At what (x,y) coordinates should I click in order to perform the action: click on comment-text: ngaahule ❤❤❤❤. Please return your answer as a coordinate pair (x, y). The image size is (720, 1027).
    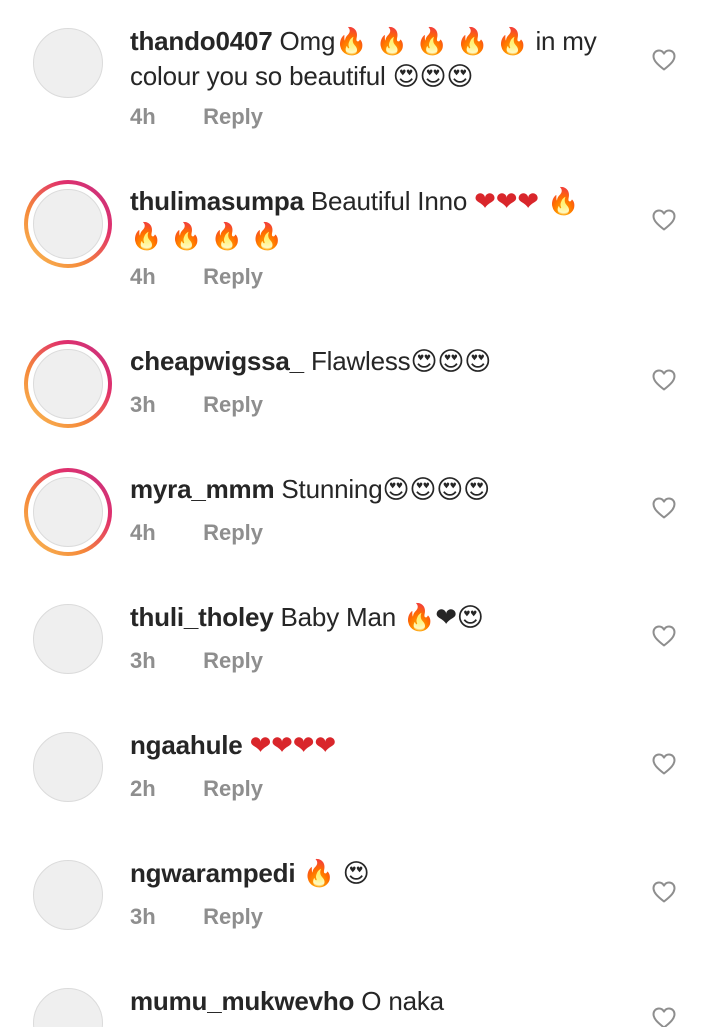
    Looking at the image, I should click on (370, 745).